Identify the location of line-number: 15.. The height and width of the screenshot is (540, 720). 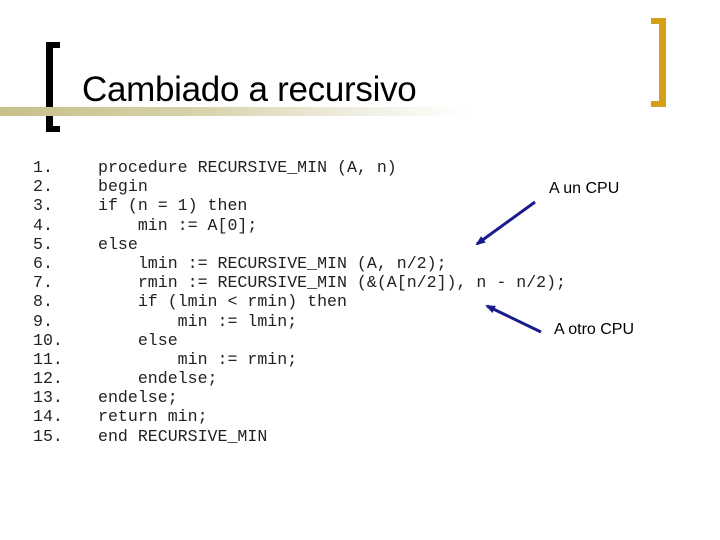
(48, 436).